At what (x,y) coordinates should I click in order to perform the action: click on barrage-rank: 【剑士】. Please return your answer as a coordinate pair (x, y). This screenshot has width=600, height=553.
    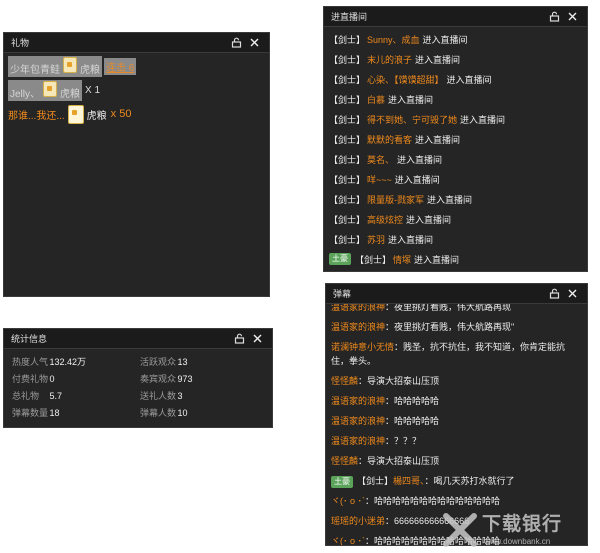
    Looking at the image, I should click on (375, 481).